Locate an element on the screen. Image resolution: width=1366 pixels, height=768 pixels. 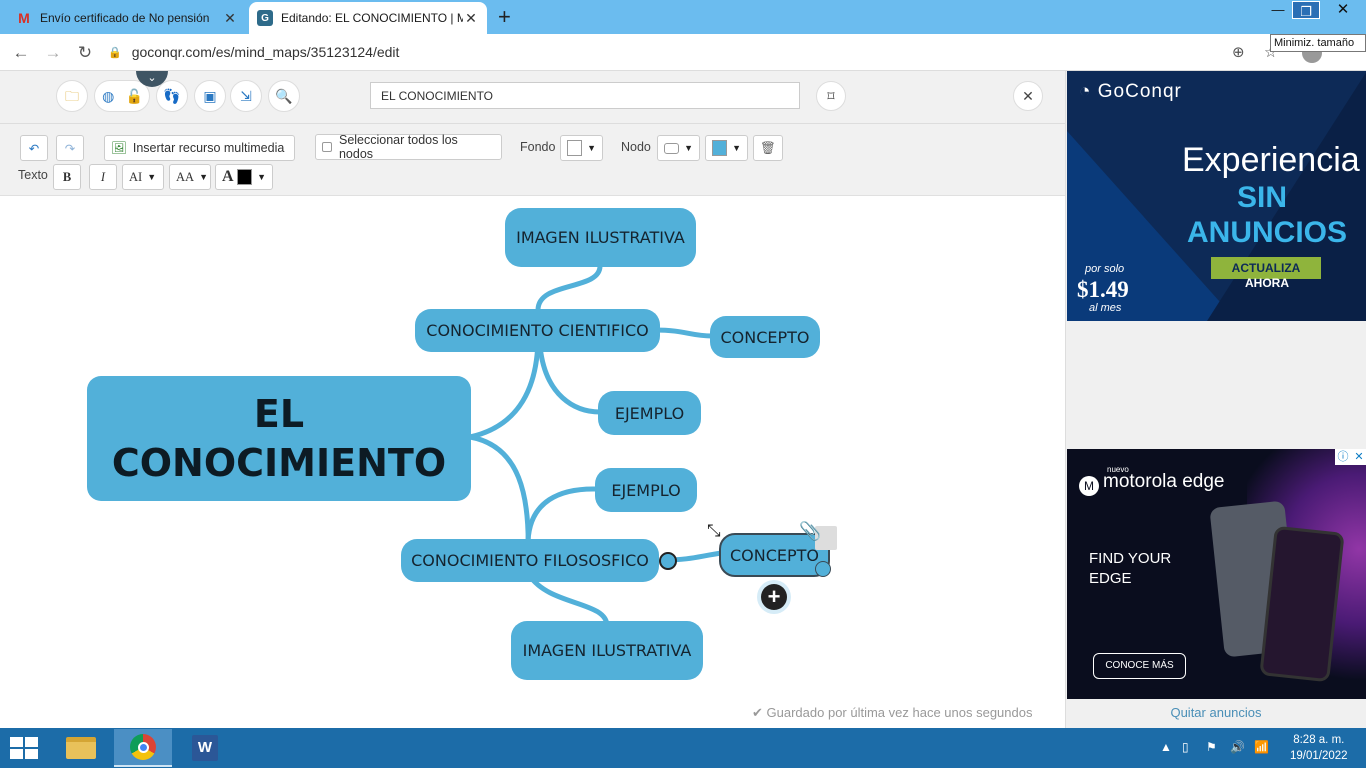
insert-media-button: 🖼 Insertar recurso multimedia is located at coordinates (199, 148).